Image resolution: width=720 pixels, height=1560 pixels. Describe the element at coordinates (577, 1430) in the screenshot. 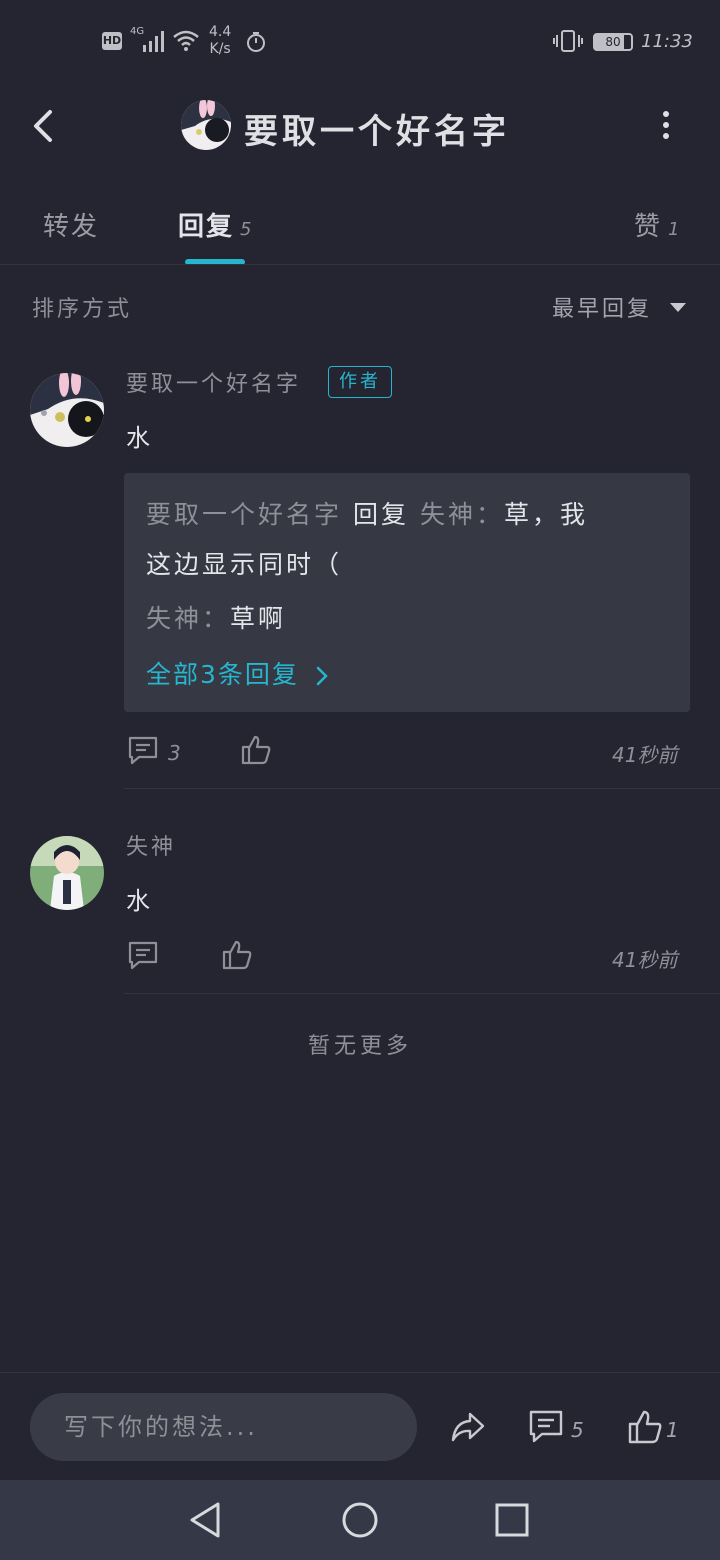

I see `comment-total-count: 5` at that location.